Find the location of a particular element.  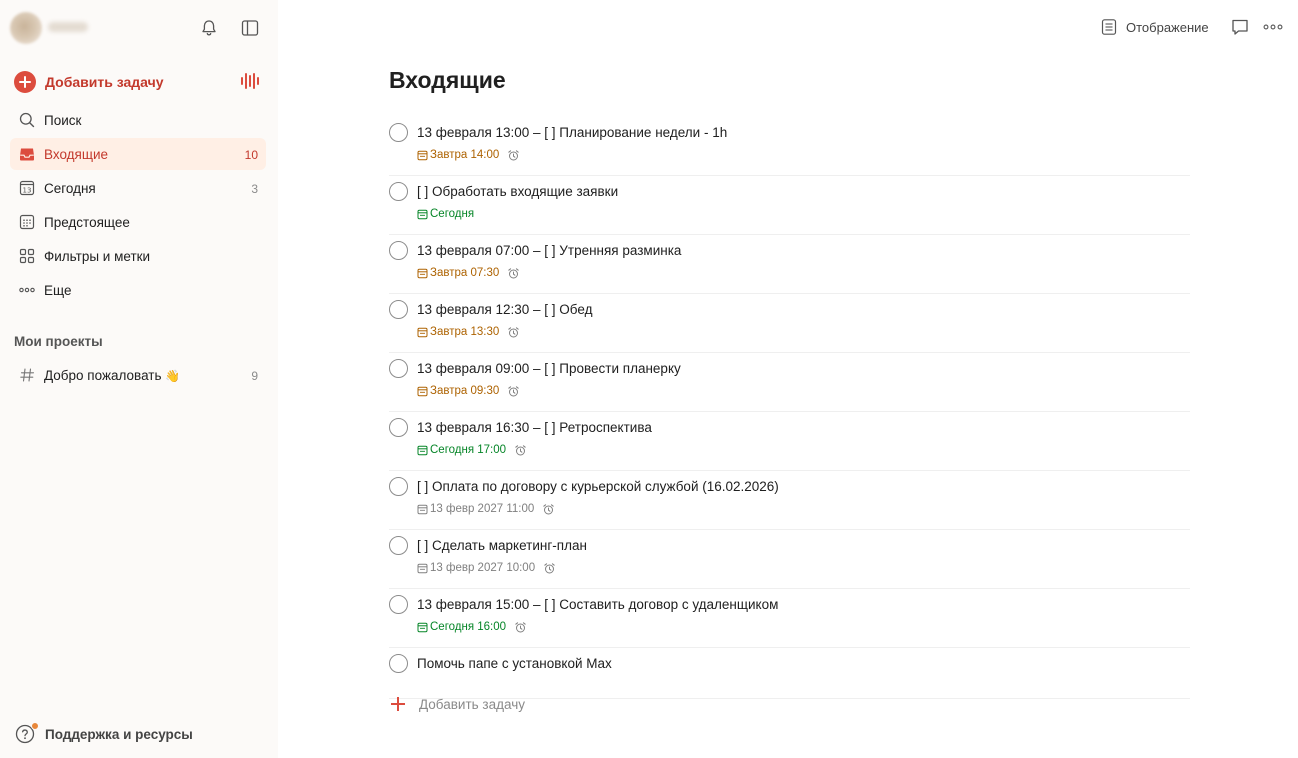

sidebar-item-upcoming: Предстоящее is located at coordinates (138, 222).